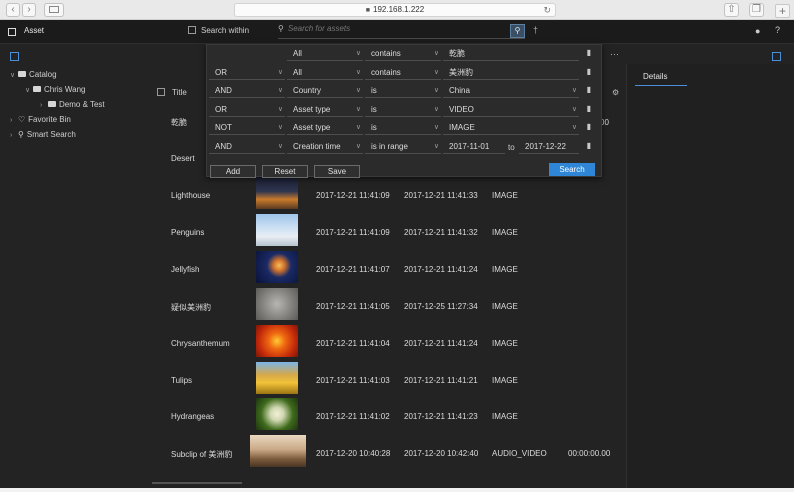 Image resolution: width=794 pixels, height=492 pixels. I want to click on row-title: 疑似美洲豹, so click(191, 307).